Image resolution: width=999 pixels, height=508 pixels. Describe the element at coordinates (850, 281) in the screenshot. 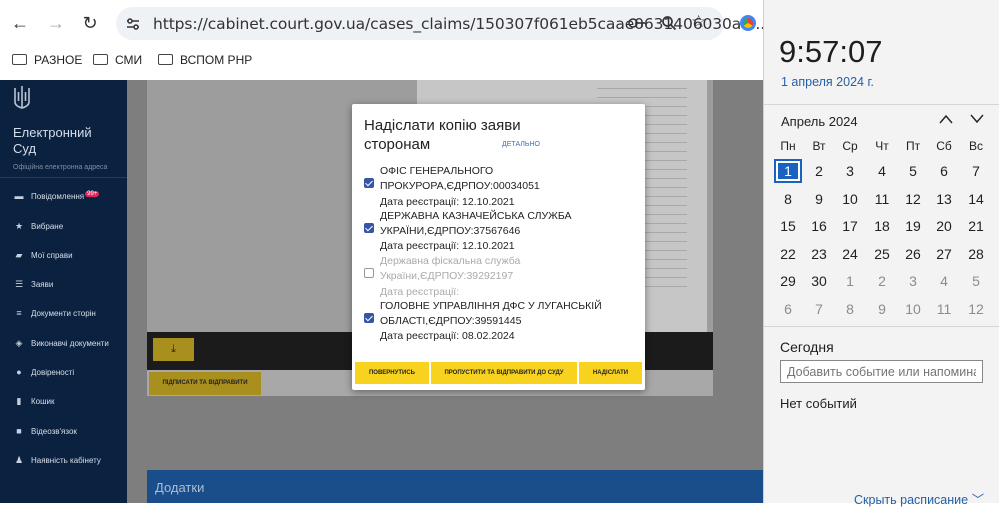

I see `calendar-day: 1` at that location.